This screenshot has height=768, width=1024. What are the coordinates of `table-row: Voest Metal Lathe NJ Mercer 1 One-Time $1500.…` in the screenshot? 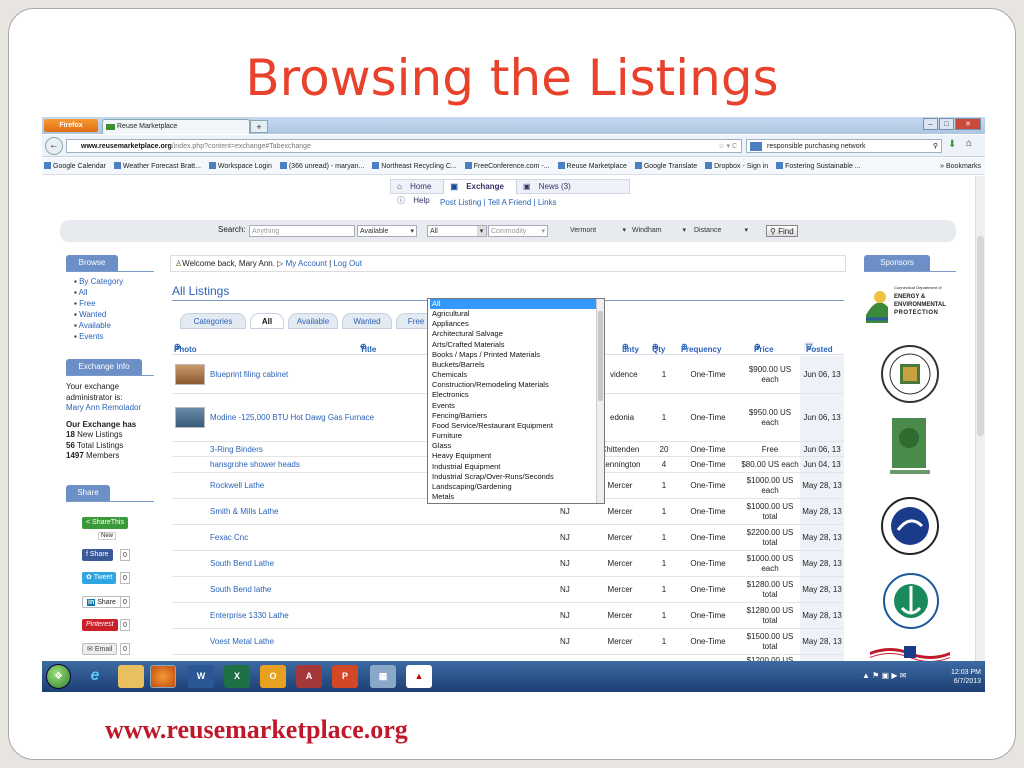 It's located at (508, 642).